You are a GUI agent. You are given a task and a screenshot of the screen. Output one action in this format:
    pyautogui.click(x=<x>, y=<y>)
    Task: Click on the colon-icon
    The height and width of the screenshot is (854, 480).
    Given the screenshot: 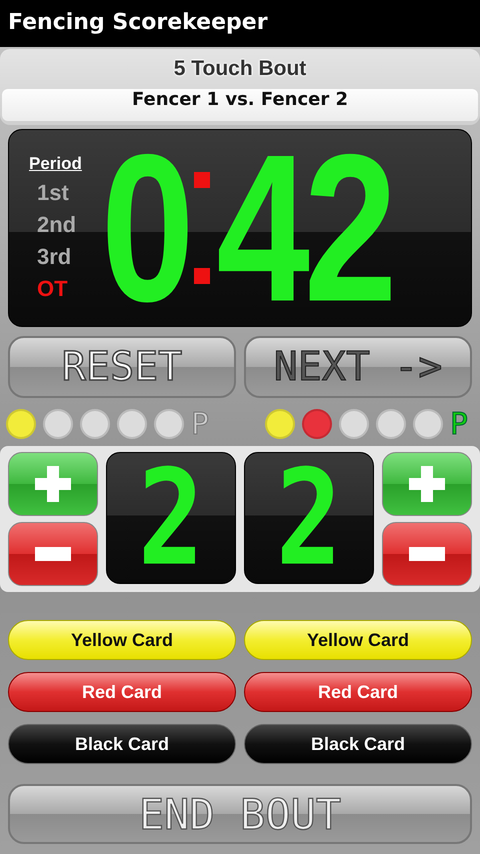 What is the action you would take?
    pyautogui.click(x=202, y=228)
    